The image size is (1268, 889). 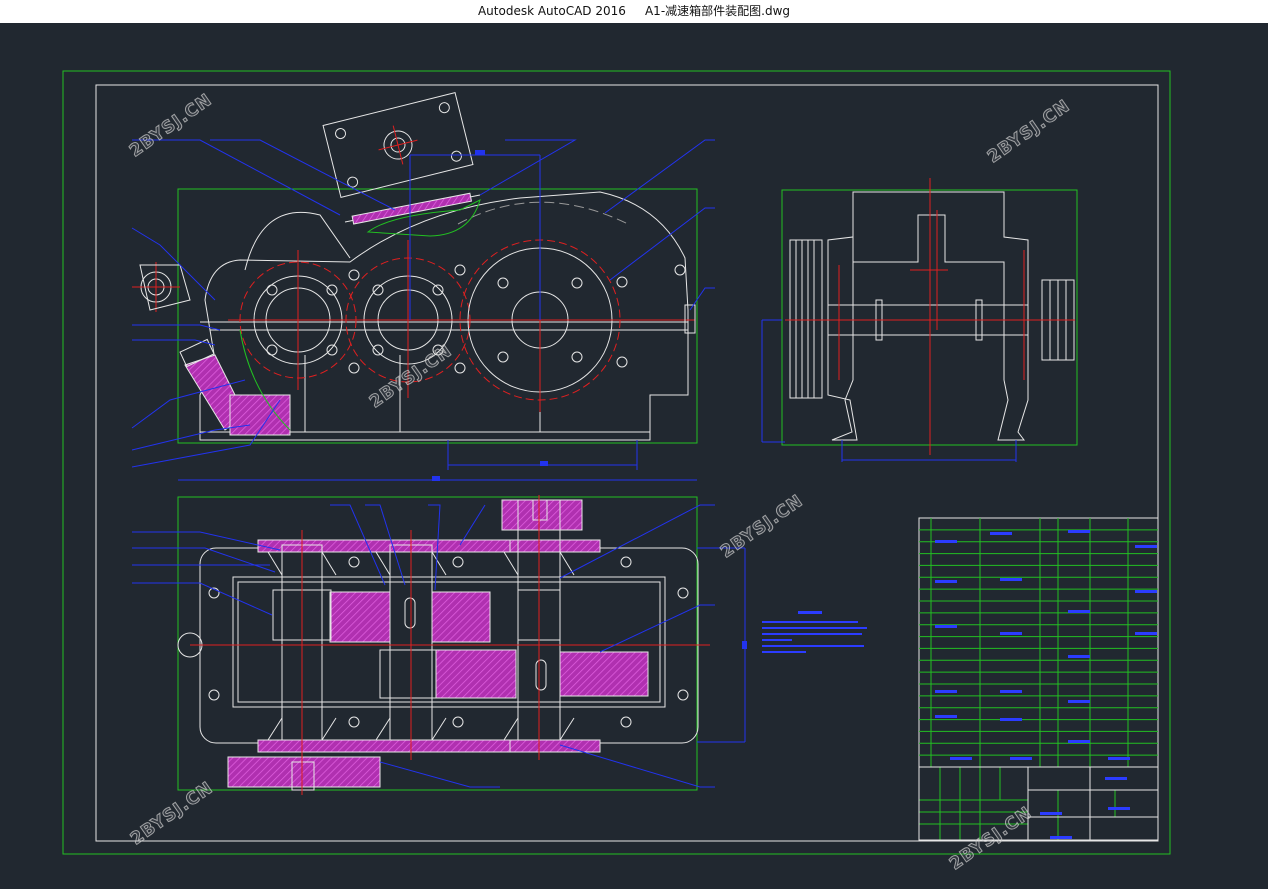 I want to click on title-block, so click(x=1038, y=679).